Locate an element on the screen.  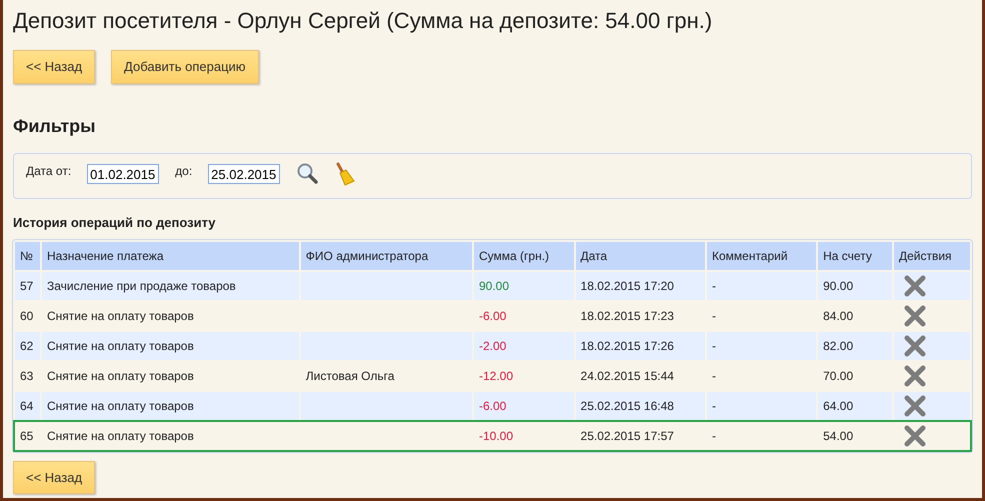
table-cell: 57 is located at coordinates (27, 286).